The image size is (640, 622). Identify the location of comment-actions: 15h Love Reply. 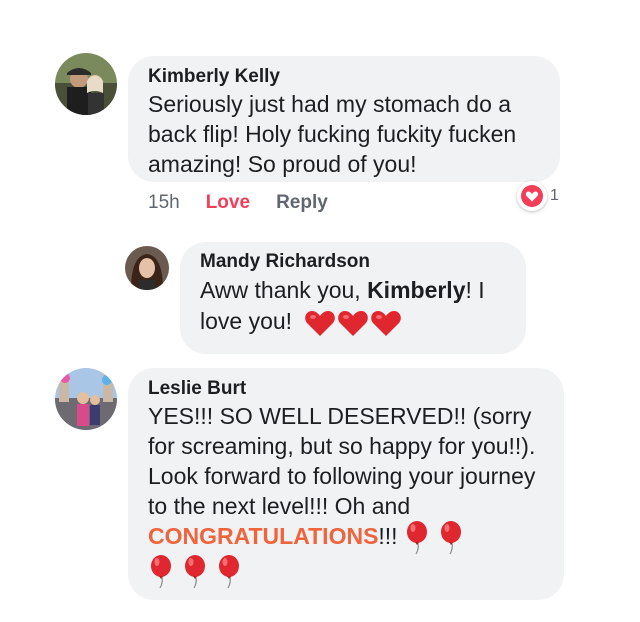
(238, 203).